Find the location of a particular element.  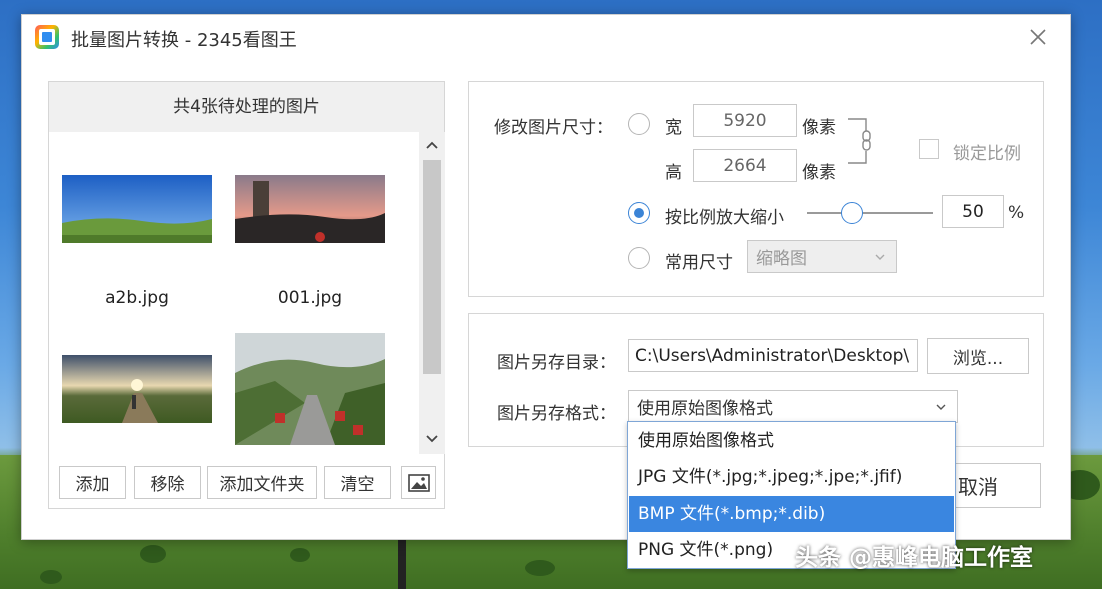

common-size-label: 常用尺寸 is located at coordinates (699, 263).